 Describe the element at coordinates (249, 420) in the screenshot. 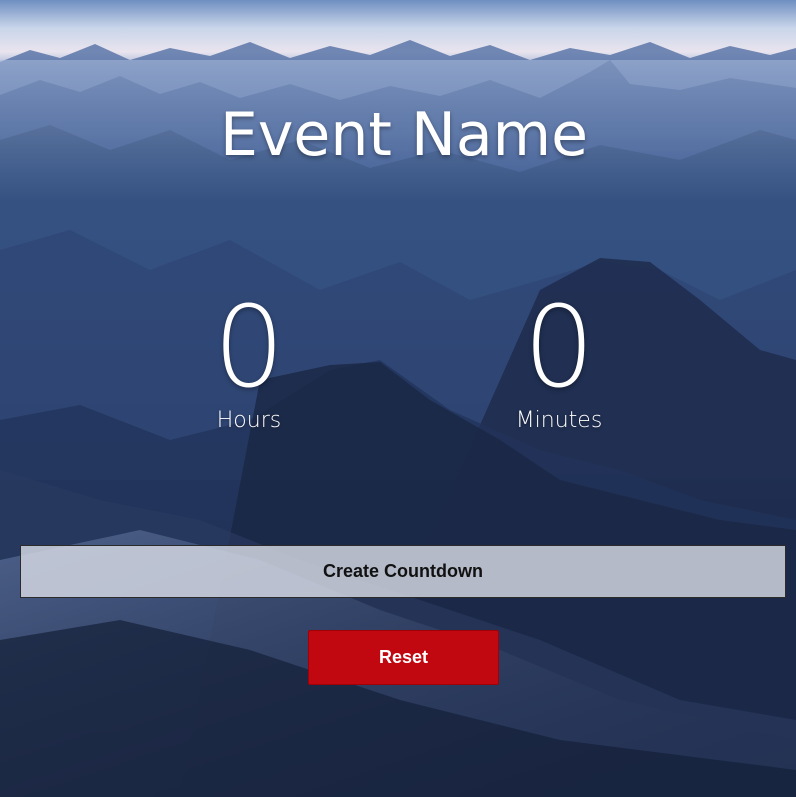

I see `hours-label: Hours` at that location.